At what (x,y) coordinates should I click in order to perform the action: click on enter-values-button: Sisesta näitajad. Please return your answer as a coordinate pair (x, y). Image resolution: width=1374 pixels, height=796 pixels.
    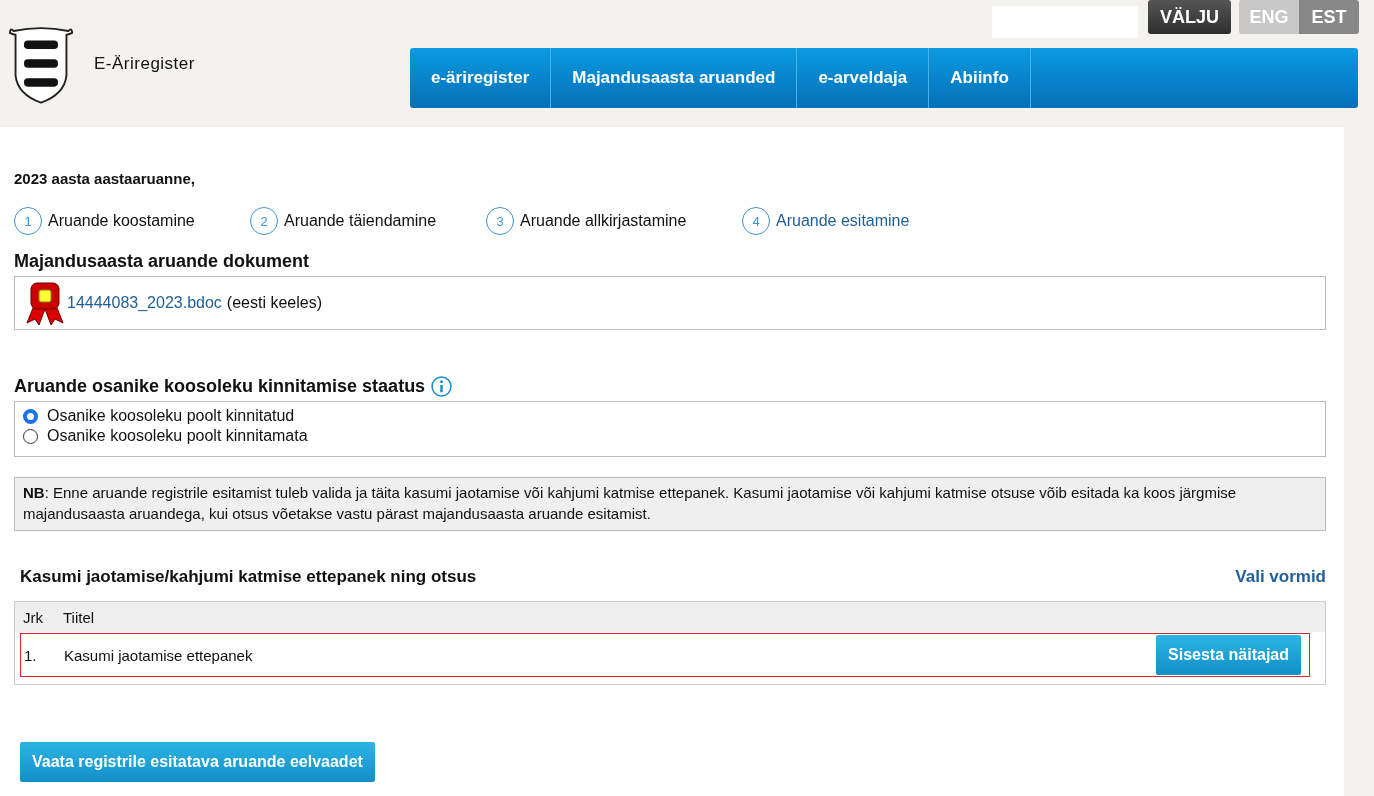
    Looking at the image, I should click on (1228, 655).